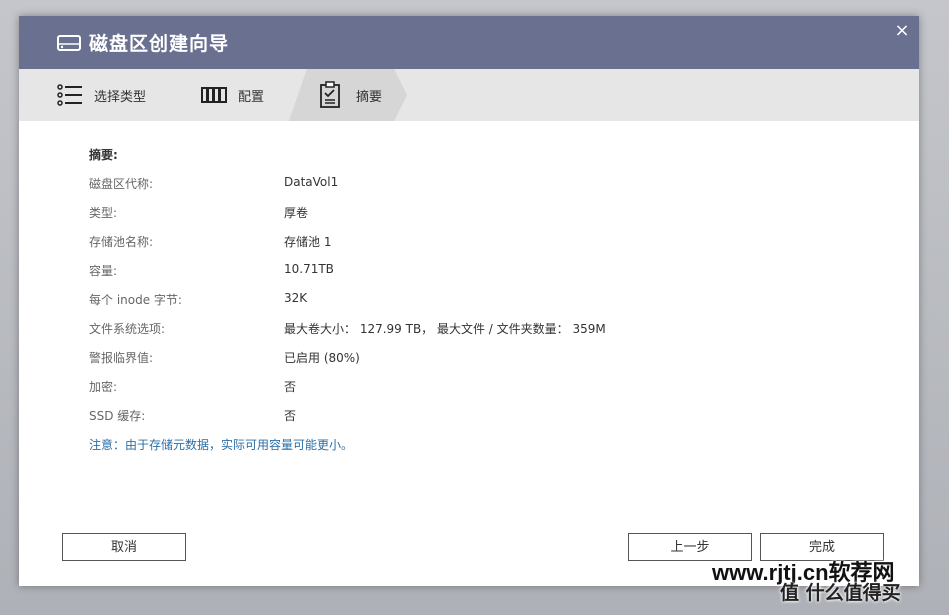  I want to click on summary-value: 10.71TB, so click(309, 269).